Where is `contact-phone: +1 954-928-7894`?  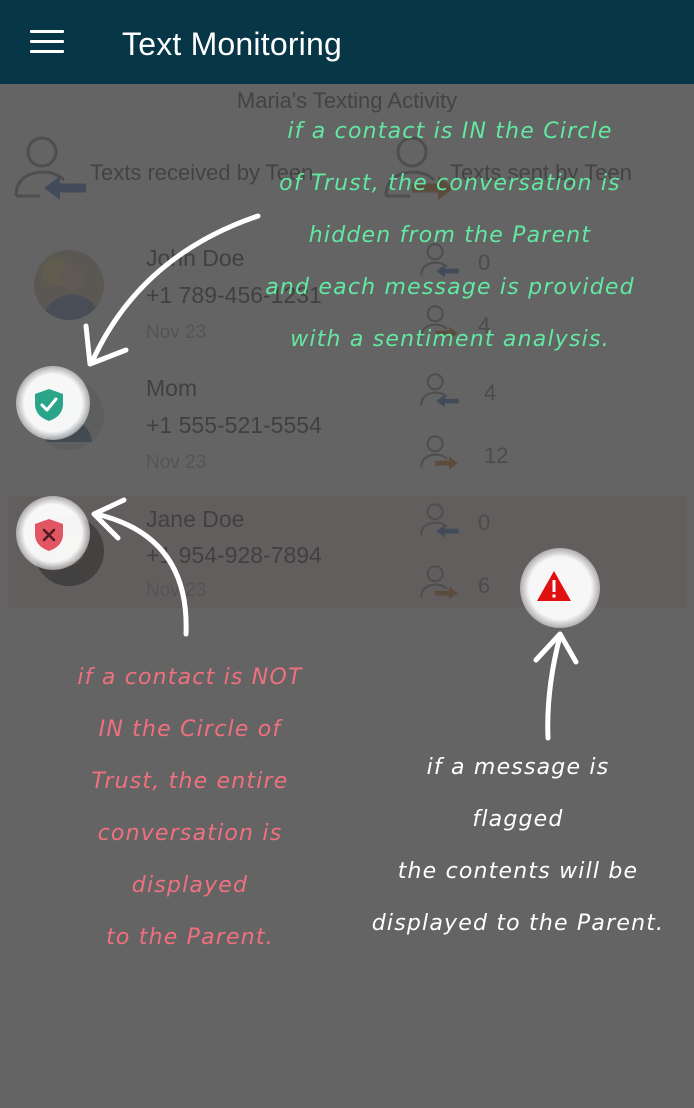 contact-phone: +1 954-928-7894 is located at coordinates (234, 555).